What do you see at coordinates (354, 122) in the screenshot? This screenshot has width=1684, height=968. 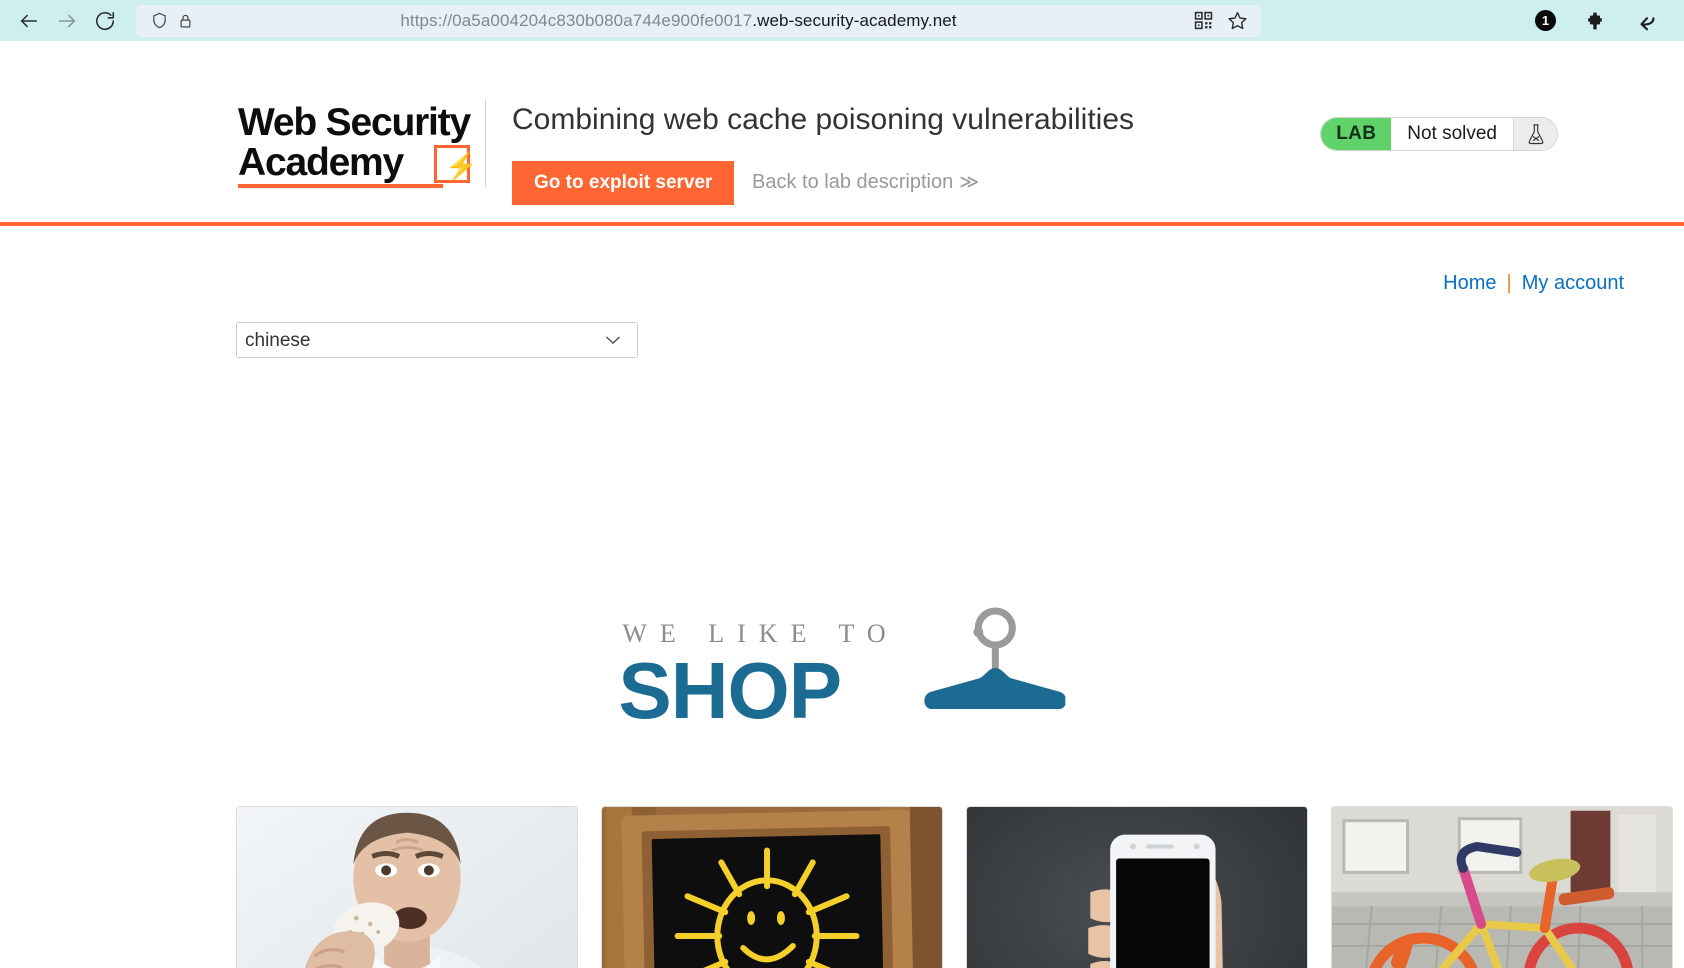 I see `logo-line-1: Web Security` at bounding box center [354, 122].